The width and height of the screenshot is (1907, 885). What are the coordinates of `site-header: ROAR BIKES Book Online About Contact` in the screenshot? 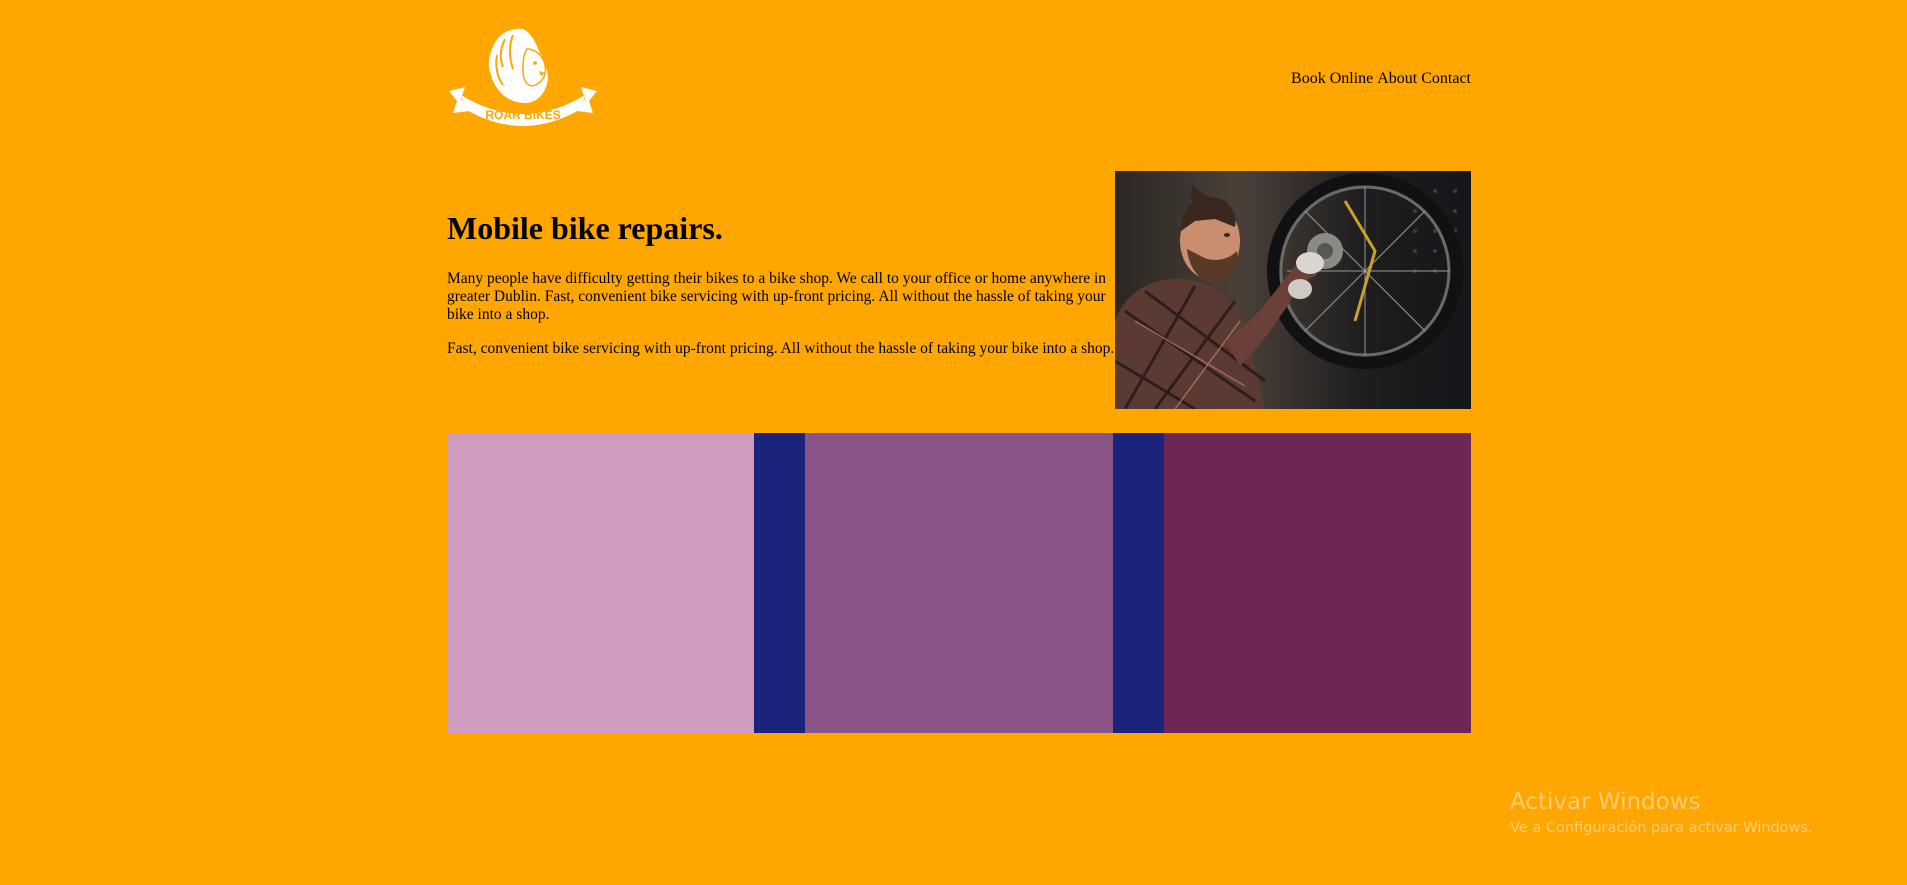 It's located at (959, 75).